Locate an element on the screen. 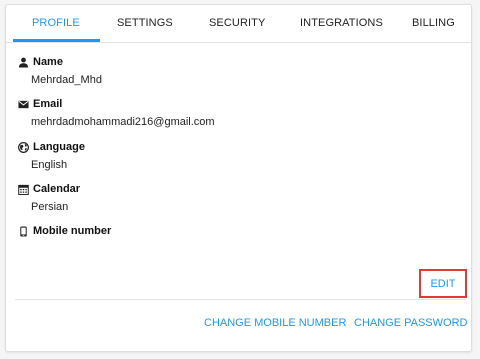 The width and height of the screenshot is (480, 359). language-label: Language is located at coordinates (59, 147).